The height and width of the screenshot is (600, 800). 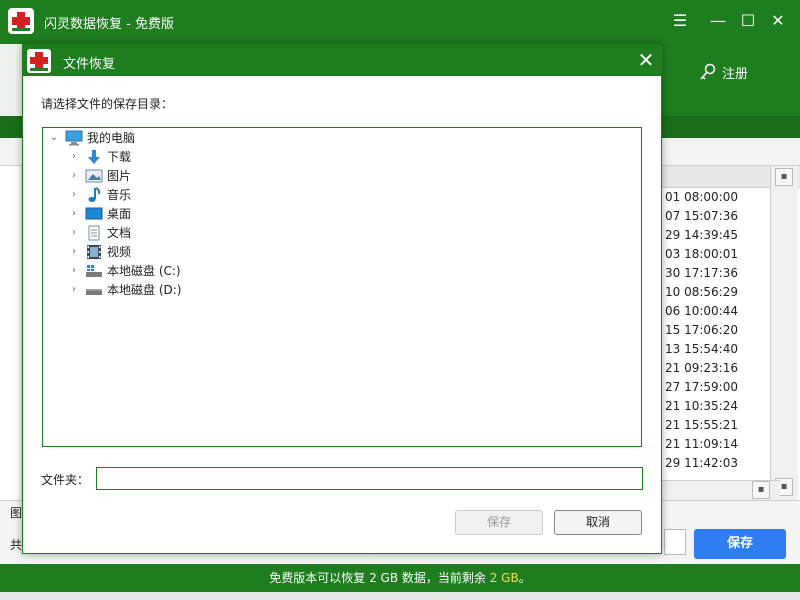 What do you see at coordinates (701, 330) in the screenshot?
I see `row-time: 15 17:06:20` at bounding box center [701, 330].